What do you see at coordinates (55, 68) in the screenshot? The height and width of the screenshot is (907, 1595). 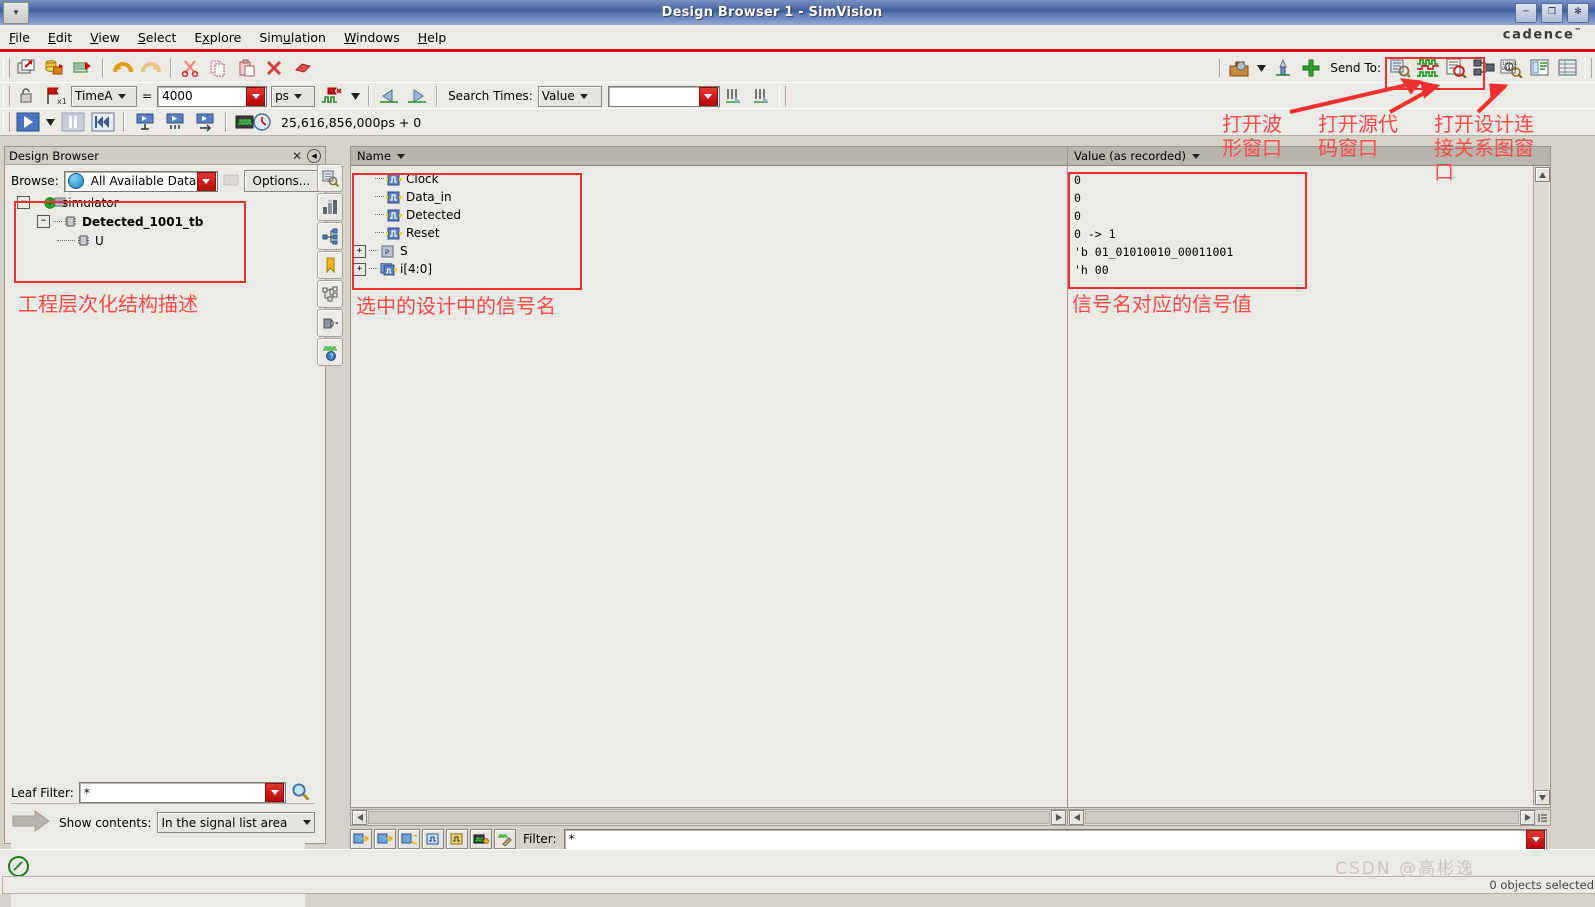 I see `open-database-icon` at bounding box center [55, 68].